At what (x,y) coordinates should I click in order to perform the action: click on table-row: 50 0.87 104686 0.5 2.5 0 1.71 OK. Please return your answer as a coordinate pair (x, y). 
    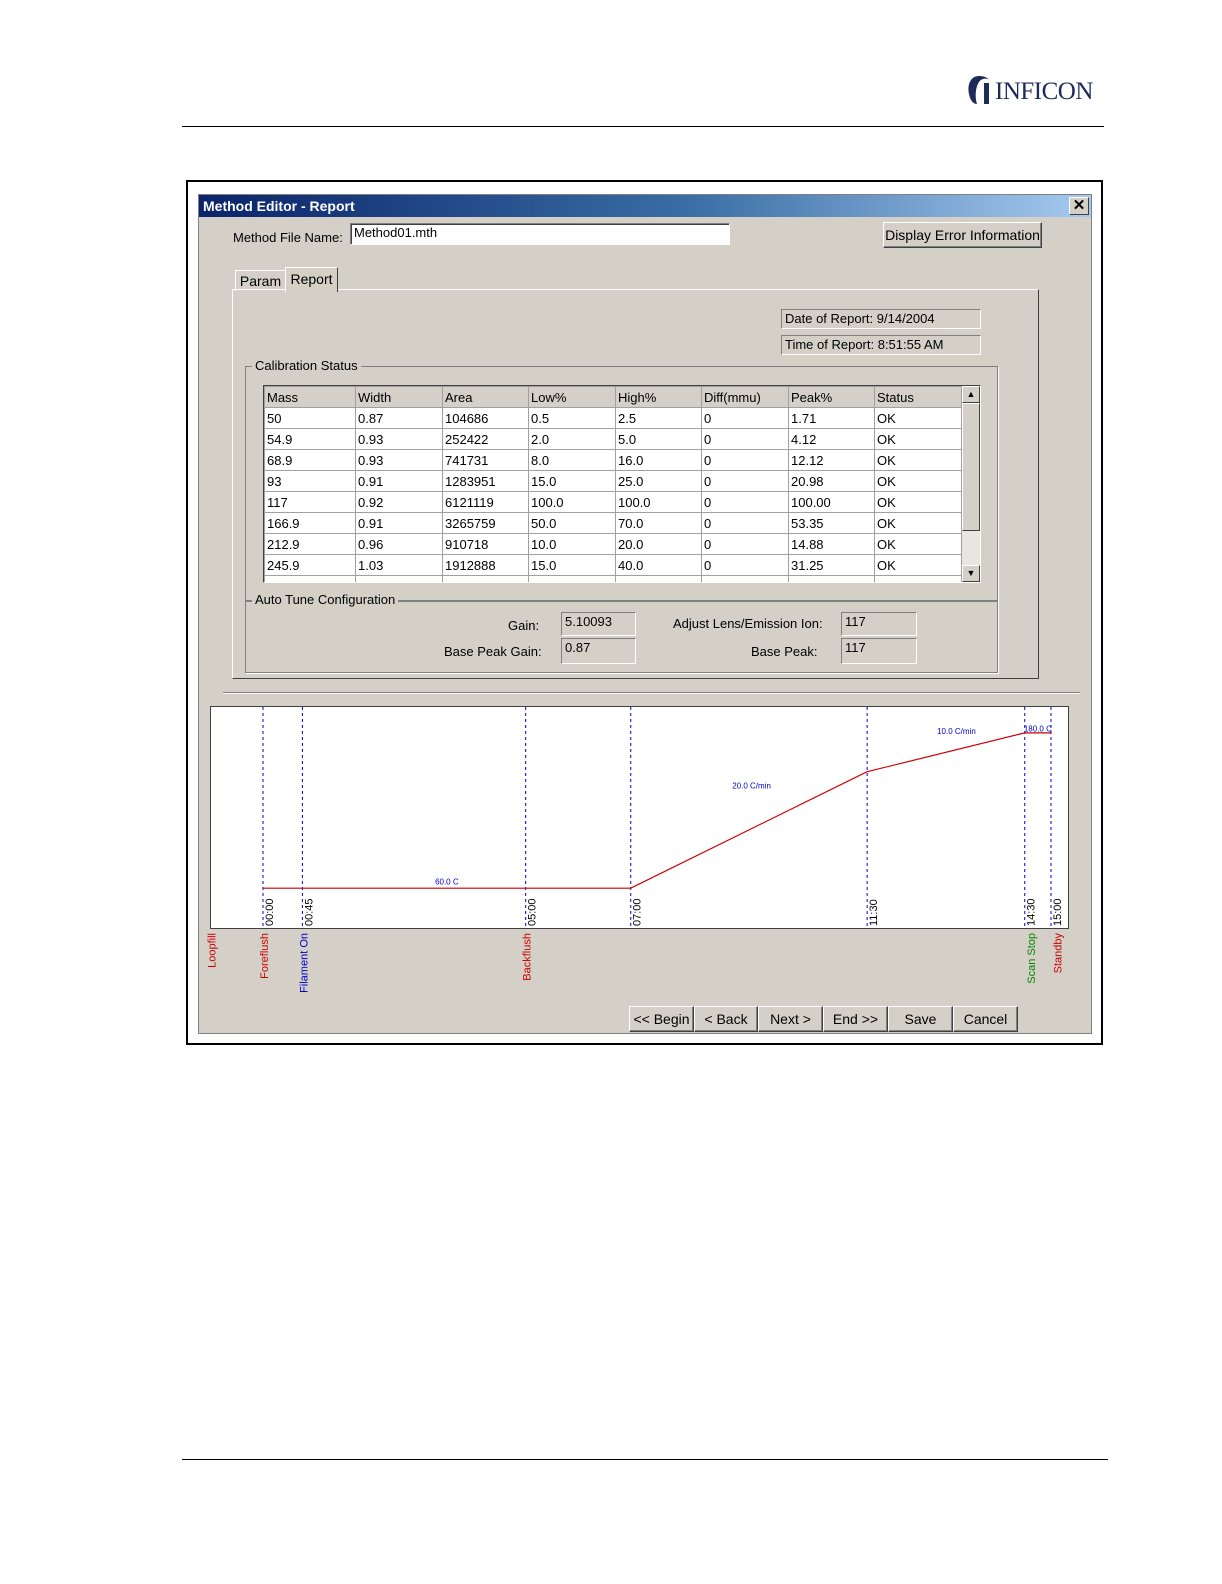
    Looking at the image, I should click on (614, 418).